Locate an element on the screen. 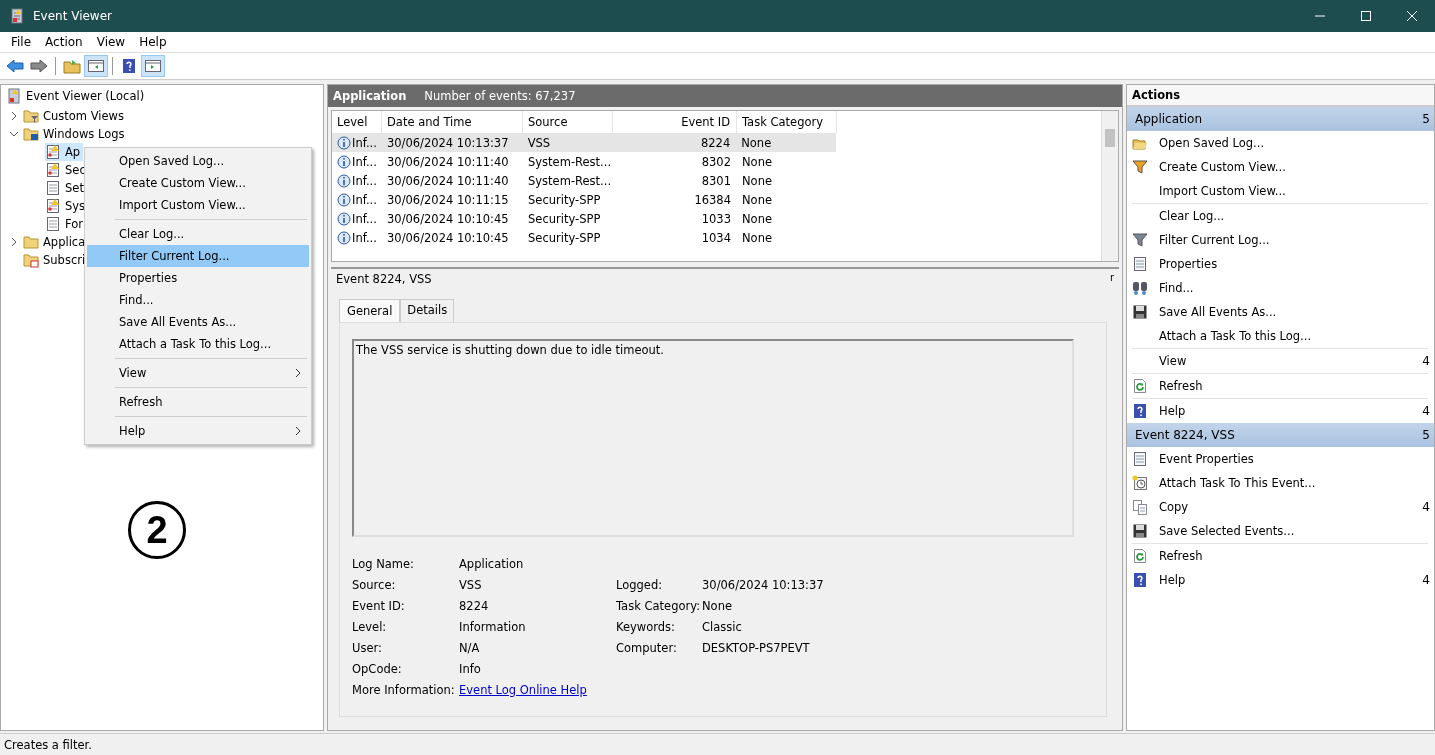 The height and width of the screenshot is (755, 1435). field-label: User: is located at coordinates (367, 647).